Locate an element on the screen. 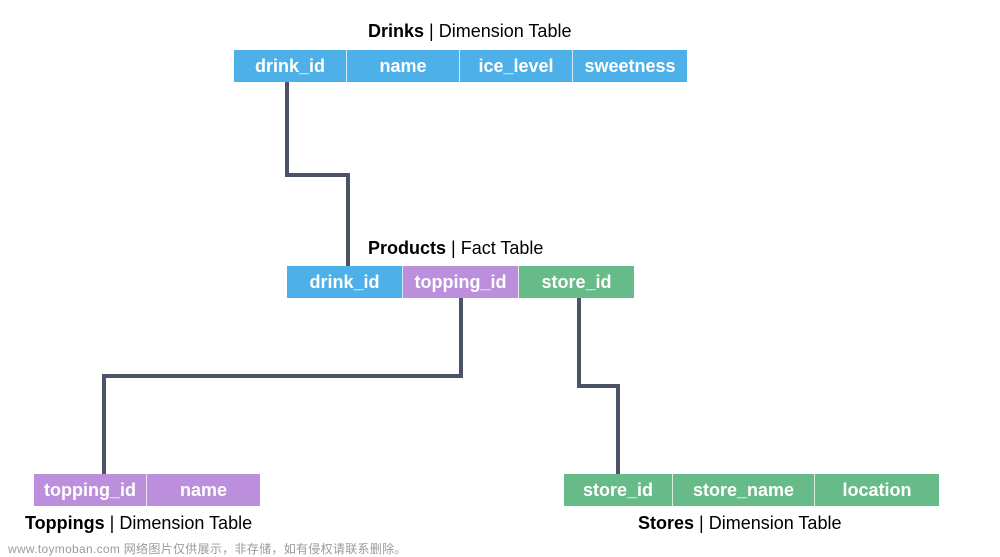  stores-col-location: location is located at coordinates (877, 490).